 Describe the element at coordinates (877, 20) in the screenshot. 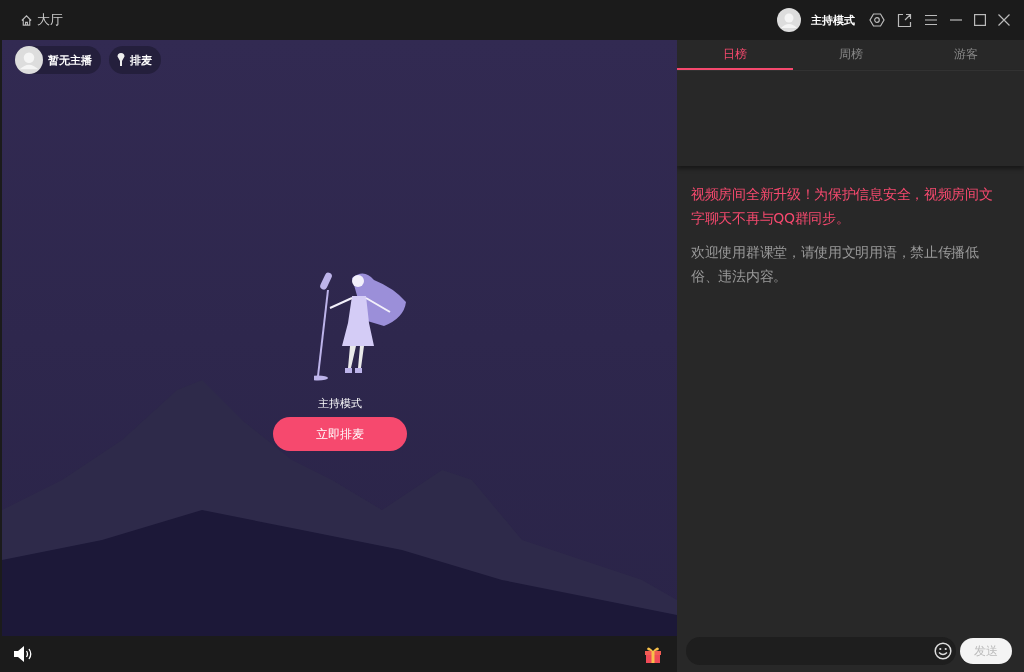

I see `settings-icon` at that location.